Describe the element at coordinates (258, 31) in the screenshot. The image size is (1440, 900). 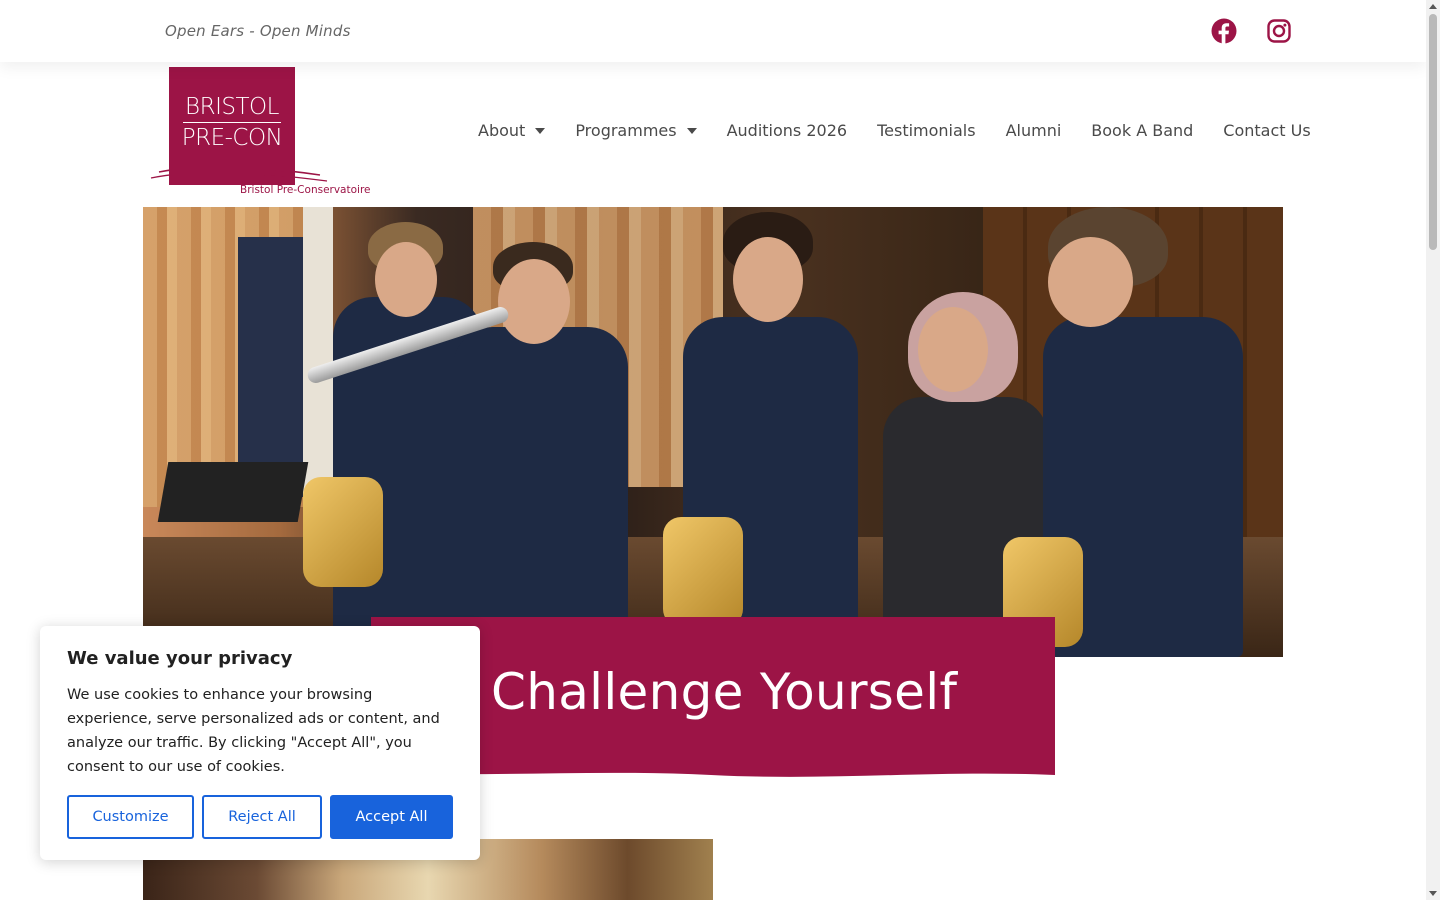
I see `tagline: Open Ears - Open Minds` at that location.